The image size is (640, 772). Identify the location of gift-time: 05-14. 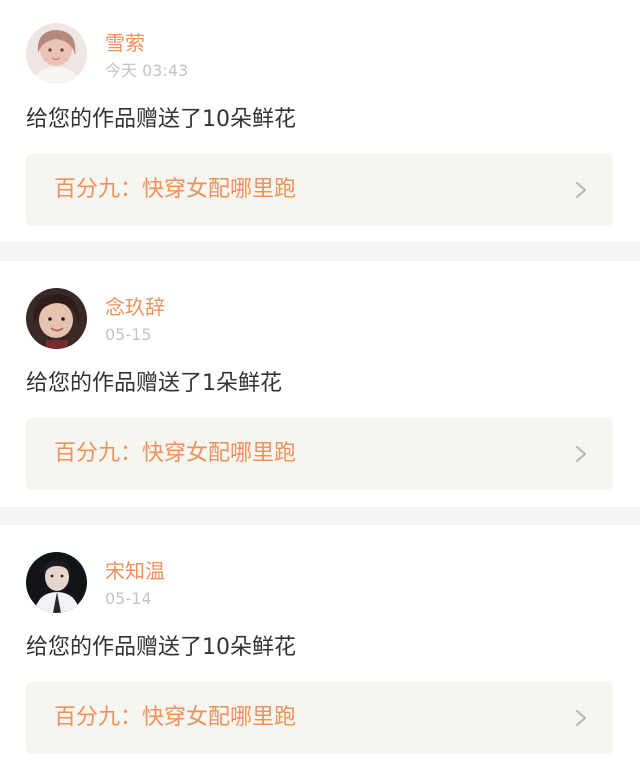
(128, 598).